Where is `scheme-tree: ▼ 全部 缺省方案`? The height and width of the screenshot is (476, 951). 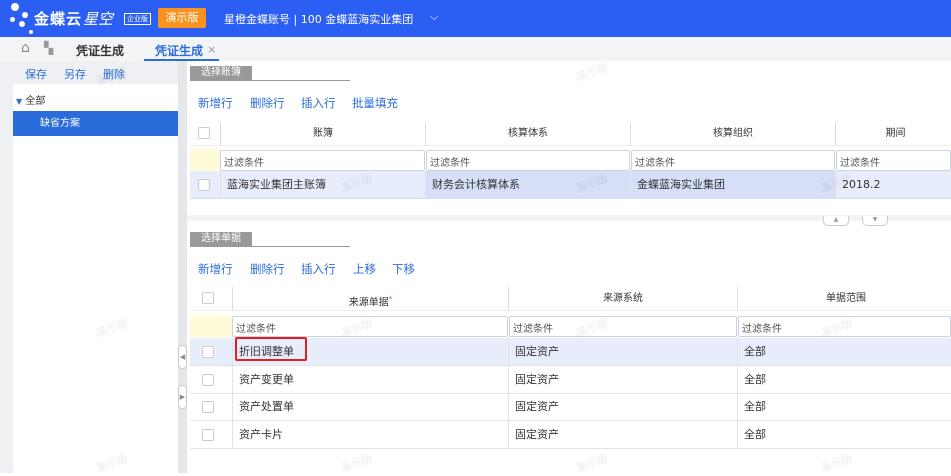 scheme-tree: ▼ 全部 缺省方案 is located at coordinates (95, 278).